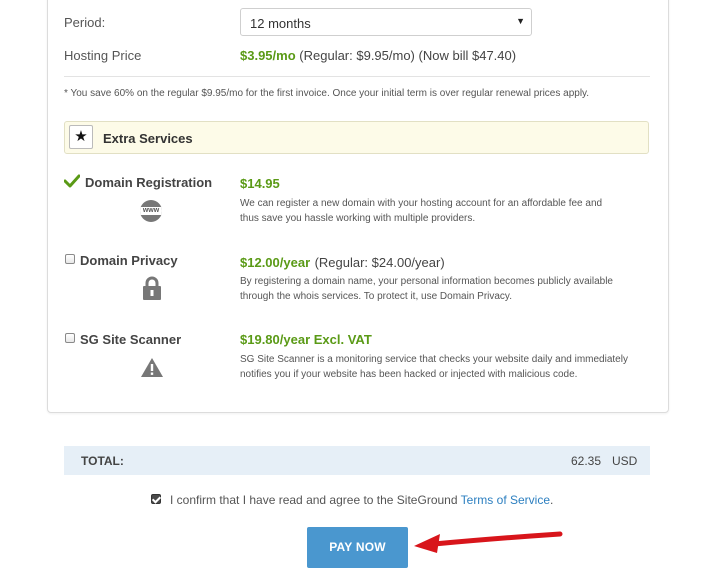  What do you see at coordinates (152, 367) in the screenshot?
I see `warning-icon` at bounding box center [152, 367].